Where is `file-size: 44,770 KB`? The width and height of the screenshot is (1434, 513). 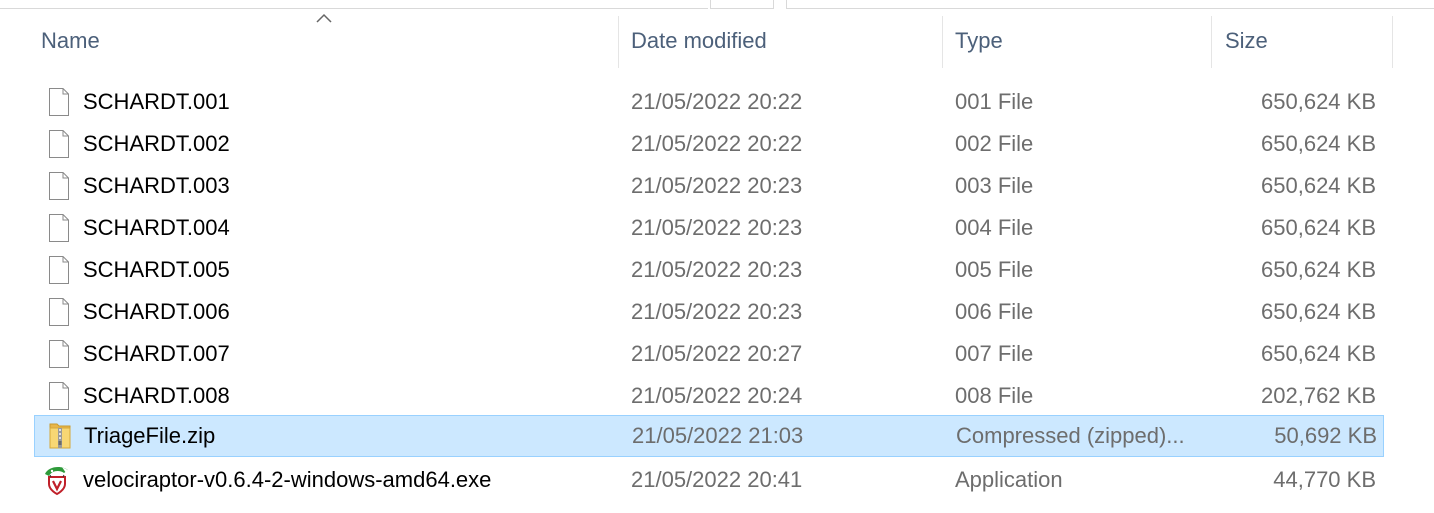 file-size: 44,770 KB is located at coordinates (1324, 479).